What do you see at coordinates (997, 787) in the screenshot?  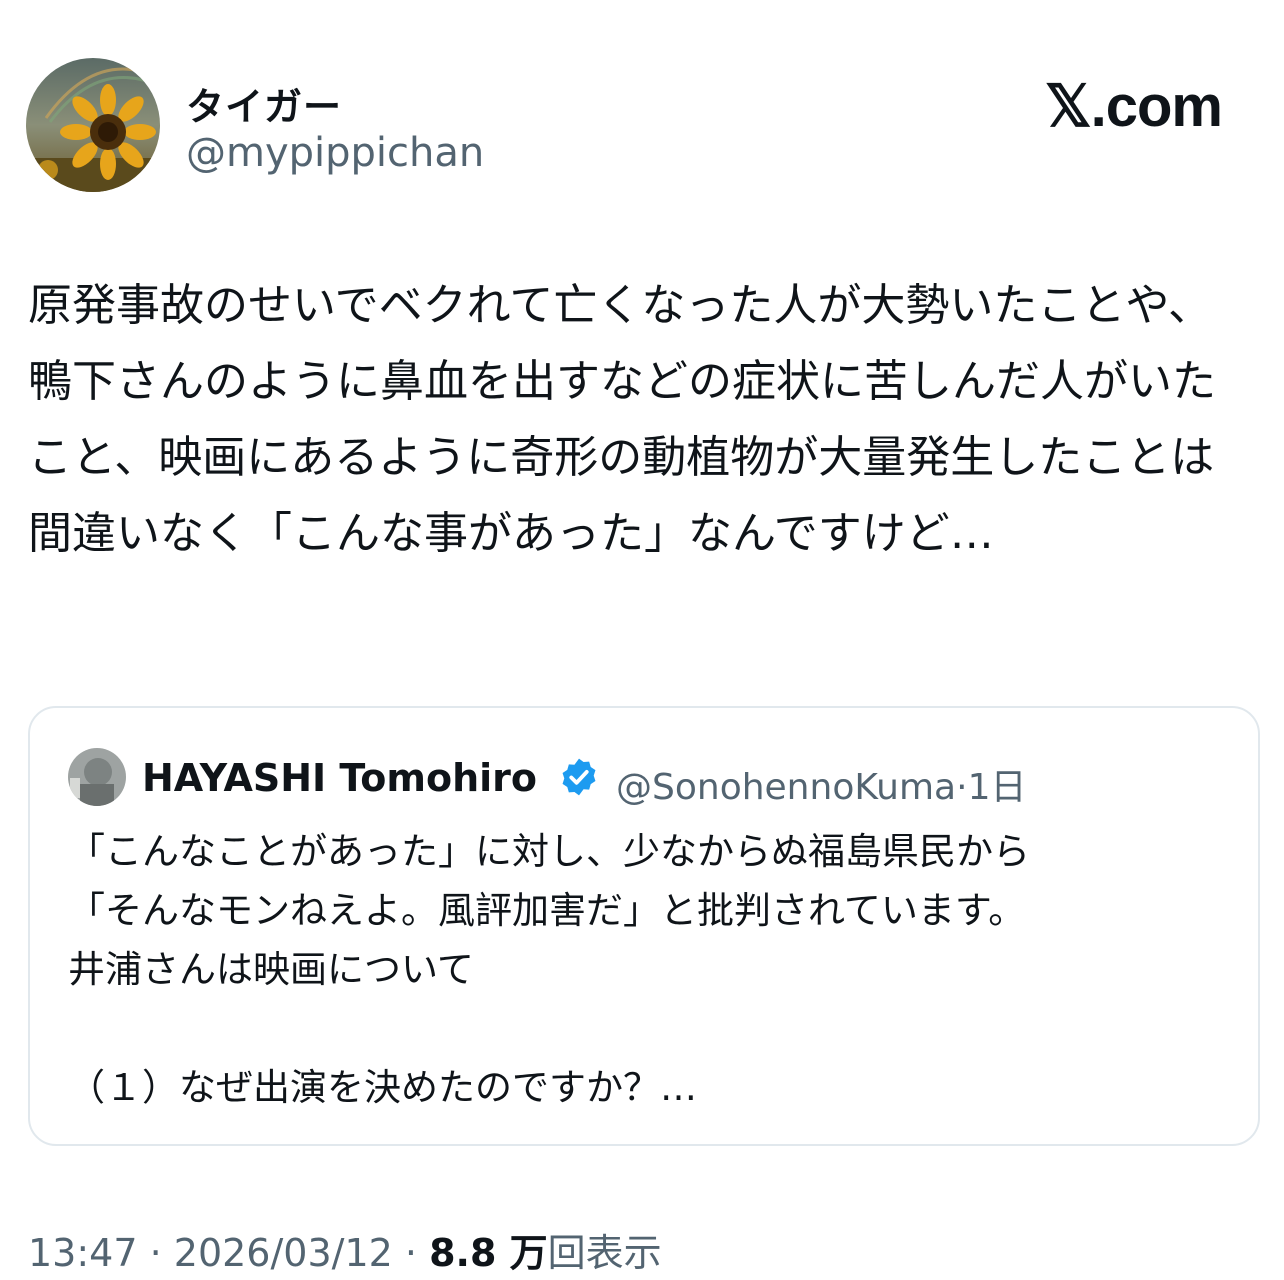 I see `quoted-timestamp: 1日` at bounding box center [997, 787].